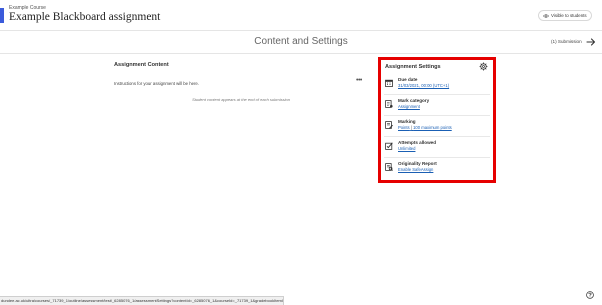  Describe the element at coordinates (569, 15) in the screenshot. I see `visibility-label: Visible to students` at that location.